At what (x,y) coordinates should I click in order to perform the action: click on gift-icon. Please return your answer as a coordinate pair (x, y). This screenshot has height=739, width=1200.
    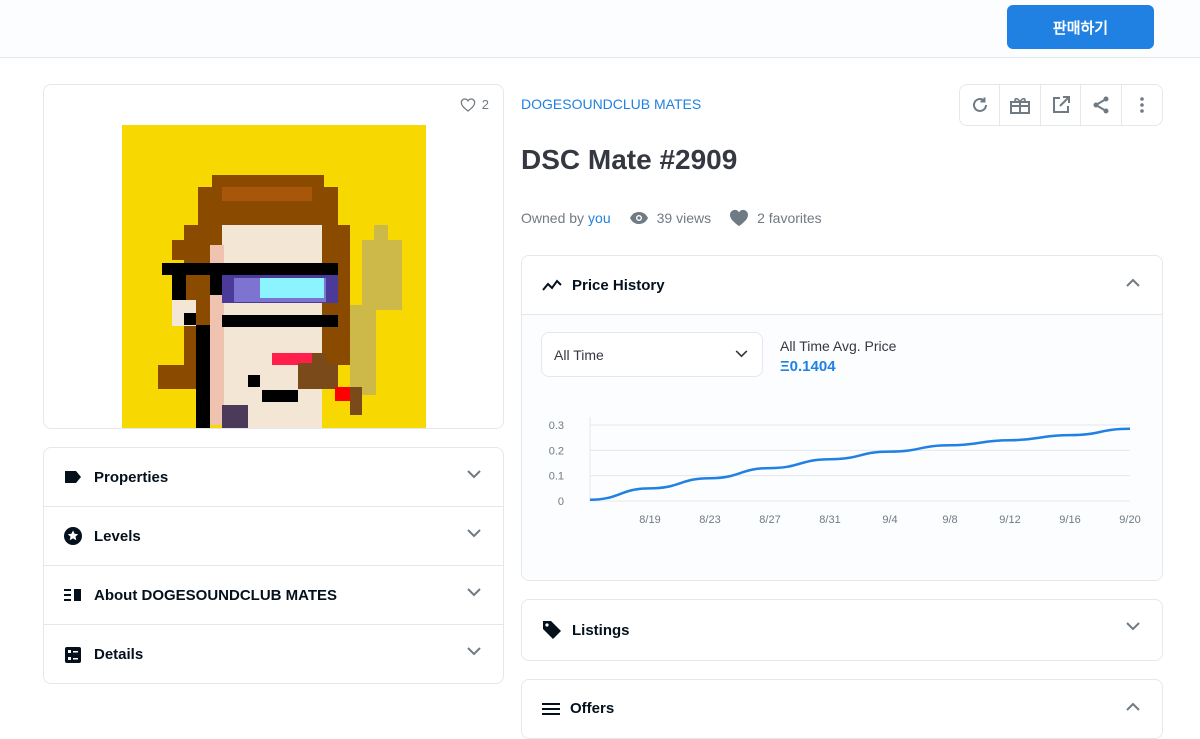
    Looking at the image, I should click on (1020, 105).